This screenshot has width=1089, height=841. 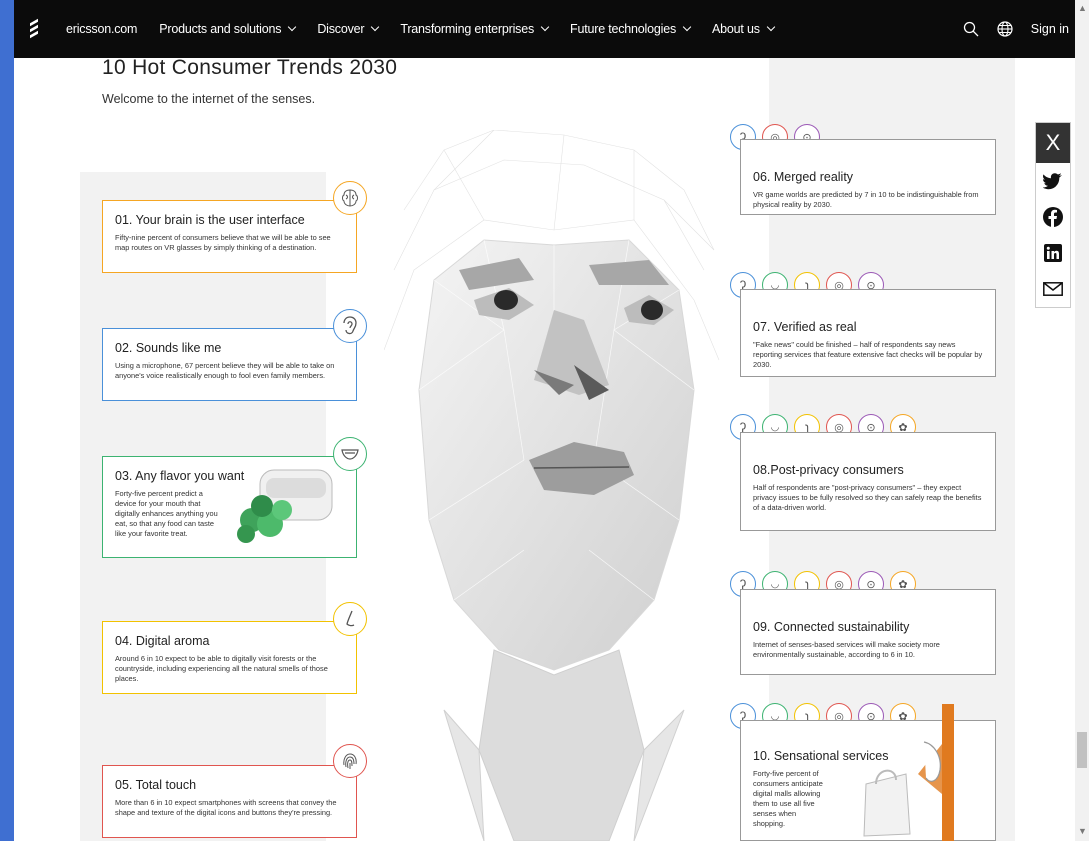 I want to click on trend-title: 09. Connected sustainability, so click(x=831, y=627).